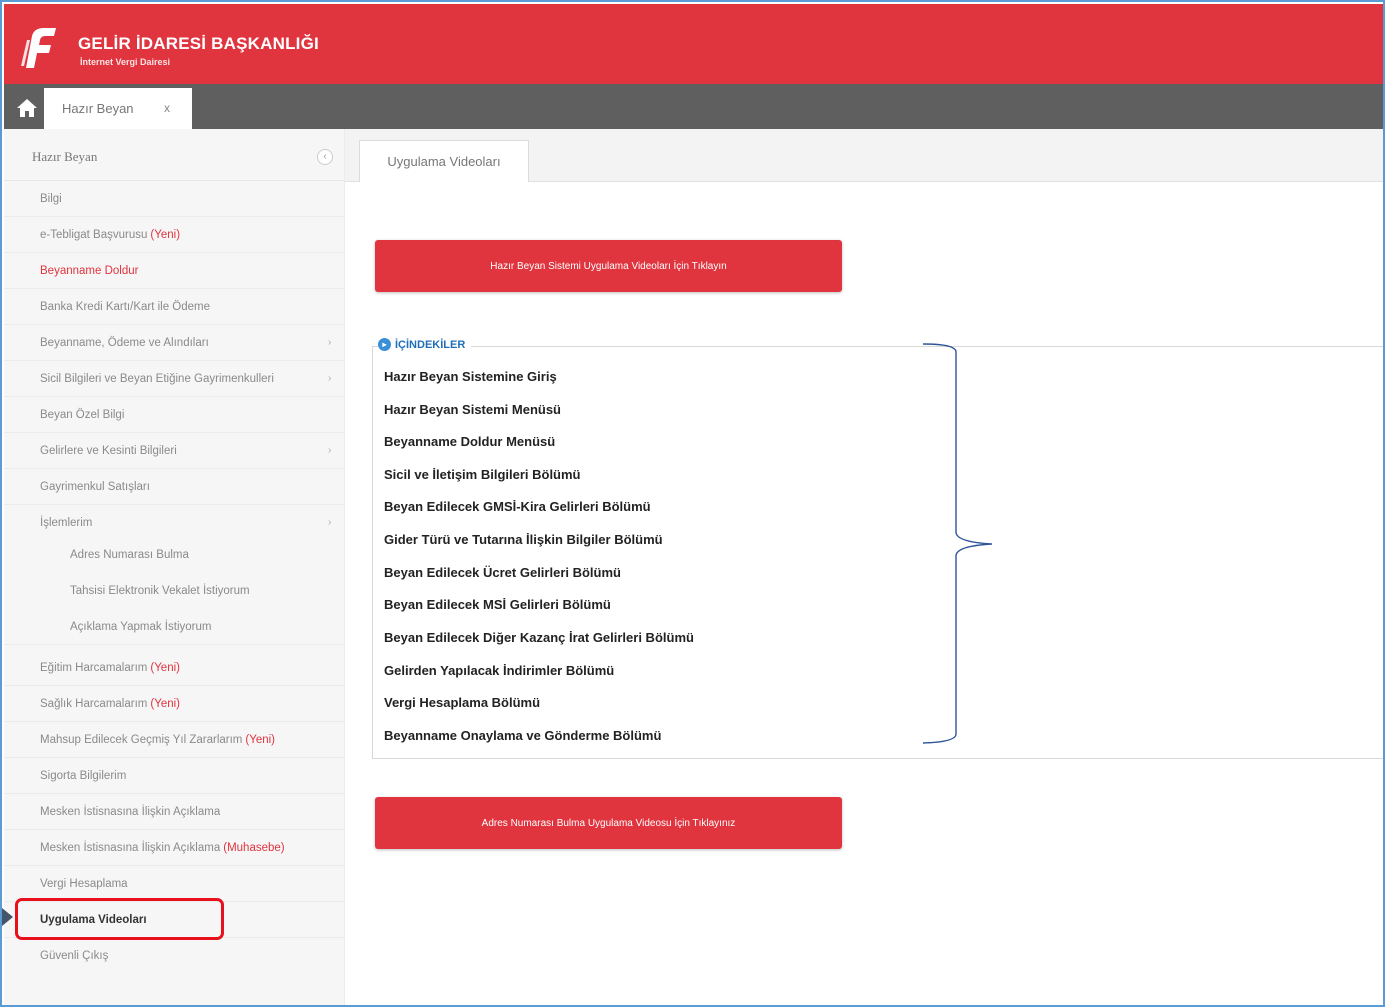 This screenshot has height=1007, width=1385. I want to click on toc-item: Vergi Hesaplama Bölümü, so click(462, 702).